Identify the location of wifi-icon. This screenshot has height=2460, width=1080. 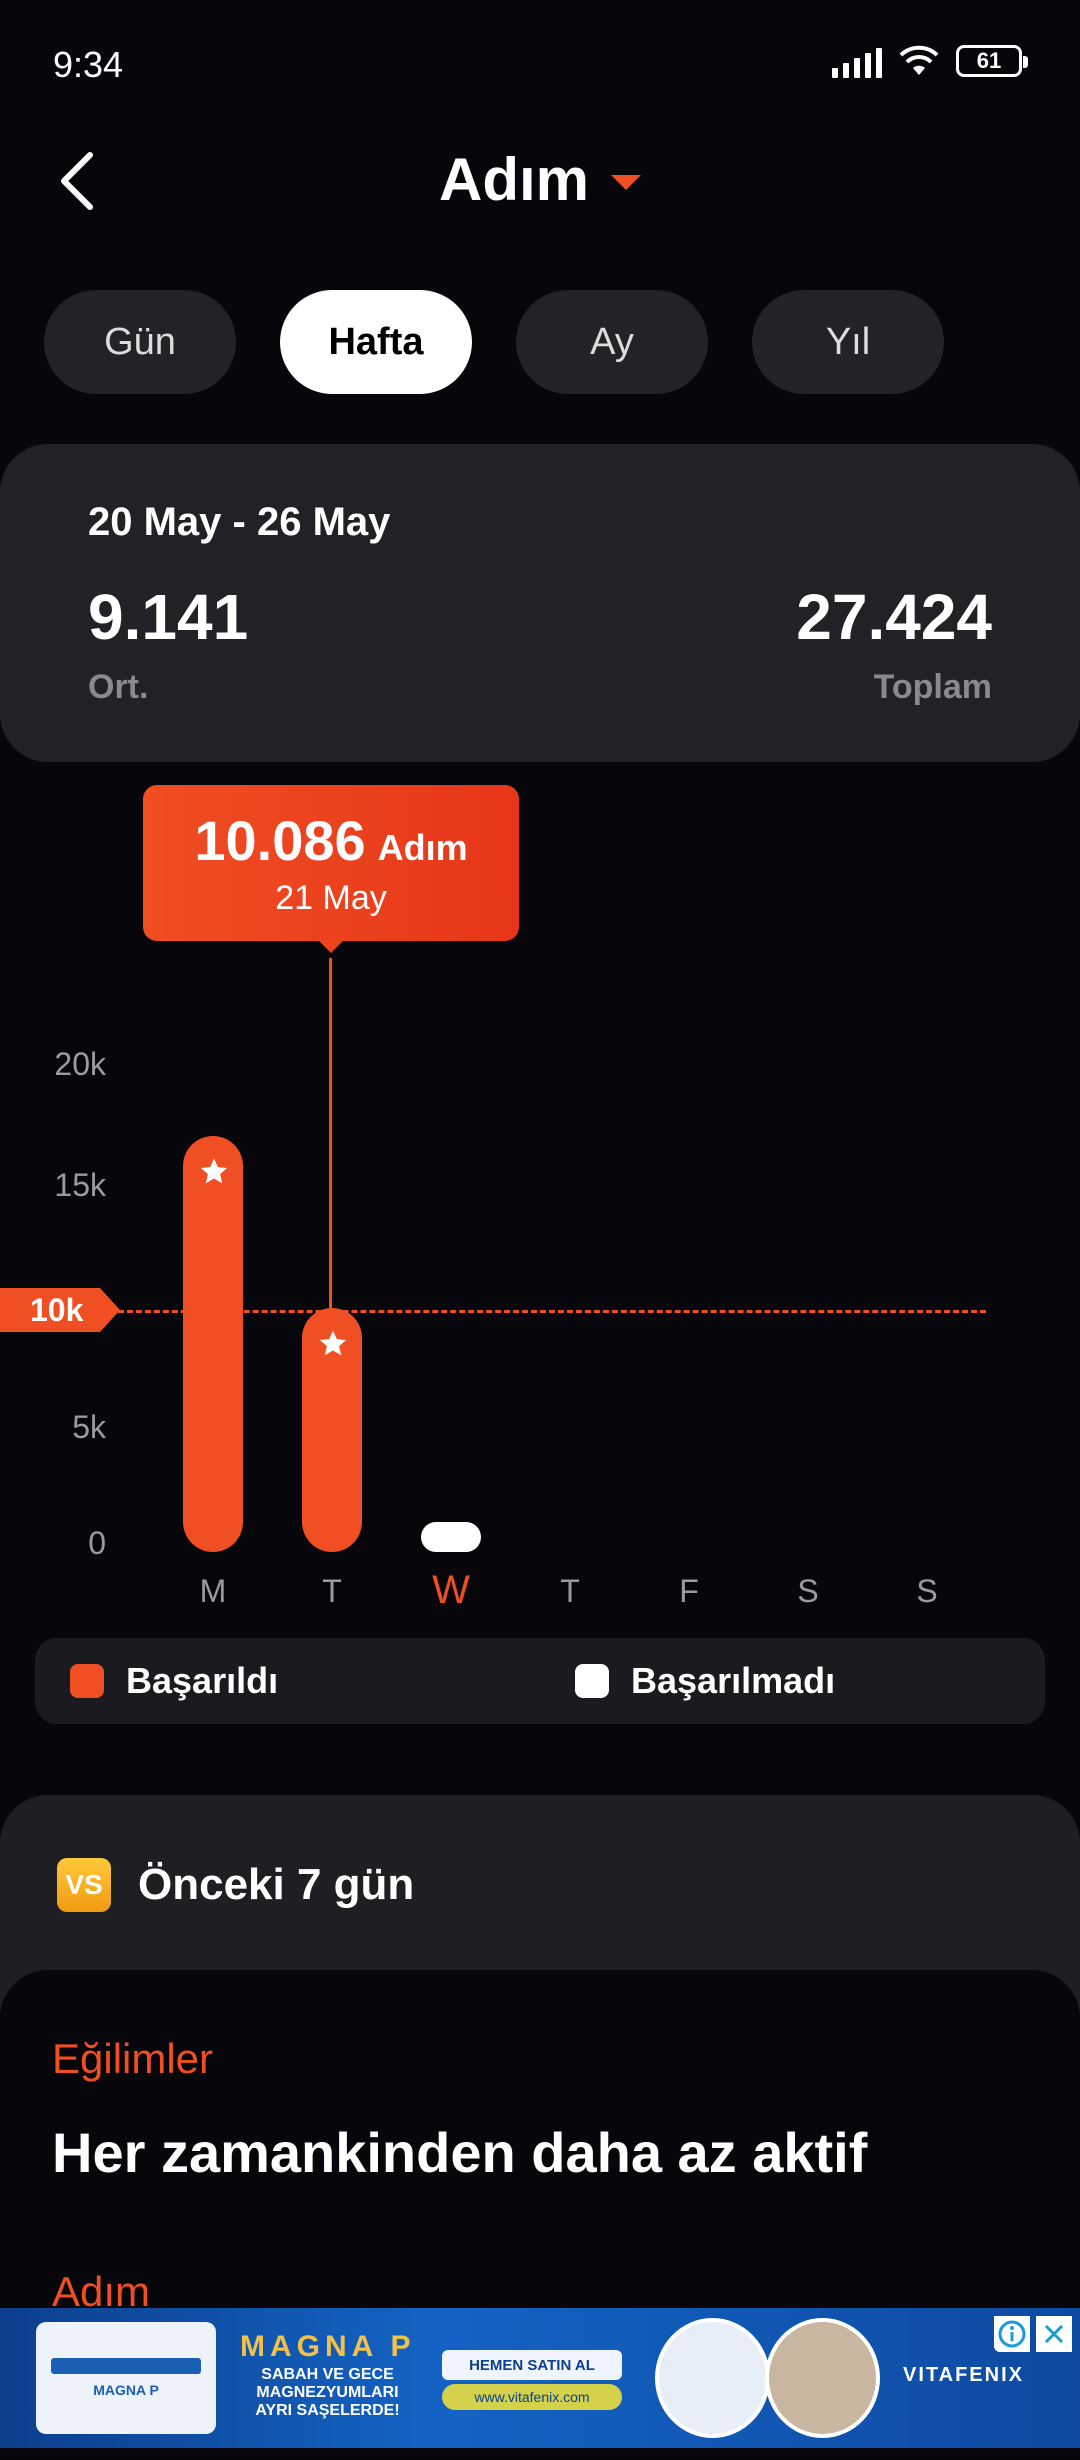
(919, 60).